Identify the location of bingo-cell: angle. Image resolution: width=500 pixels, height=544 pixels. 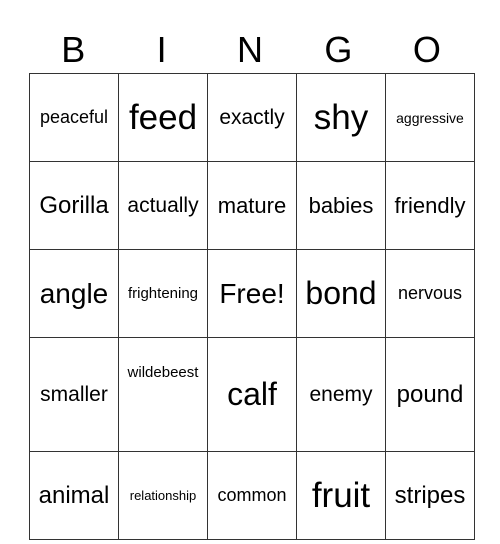
(74, 293).